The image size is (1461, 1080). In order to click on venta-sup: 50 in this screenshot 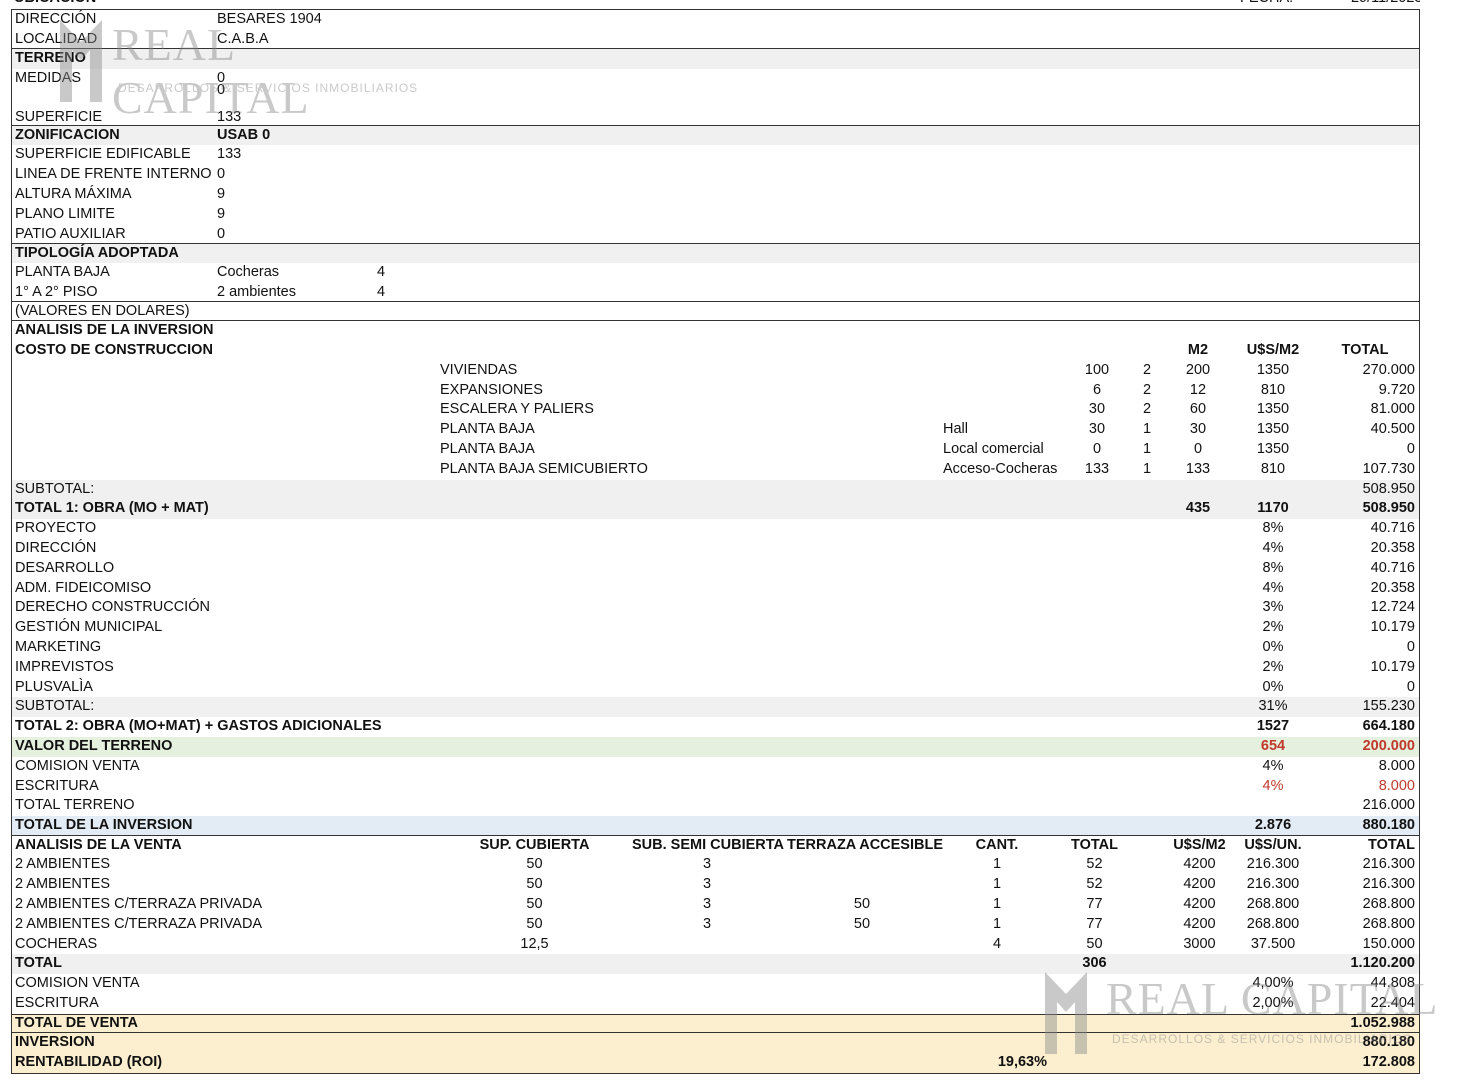, I will do `click(534, 864)`.